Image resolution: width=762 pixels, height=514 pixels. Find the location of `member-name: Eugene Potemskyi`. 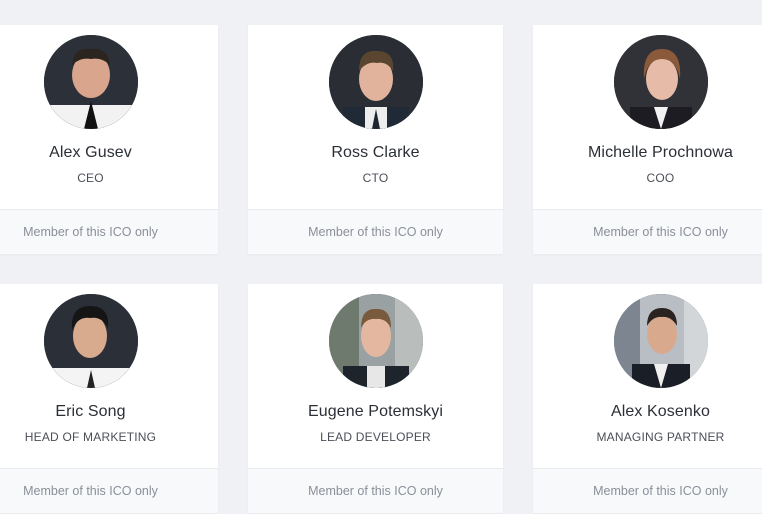

member-name: Eugene Potemskyi is located at coordinates (375, 411).